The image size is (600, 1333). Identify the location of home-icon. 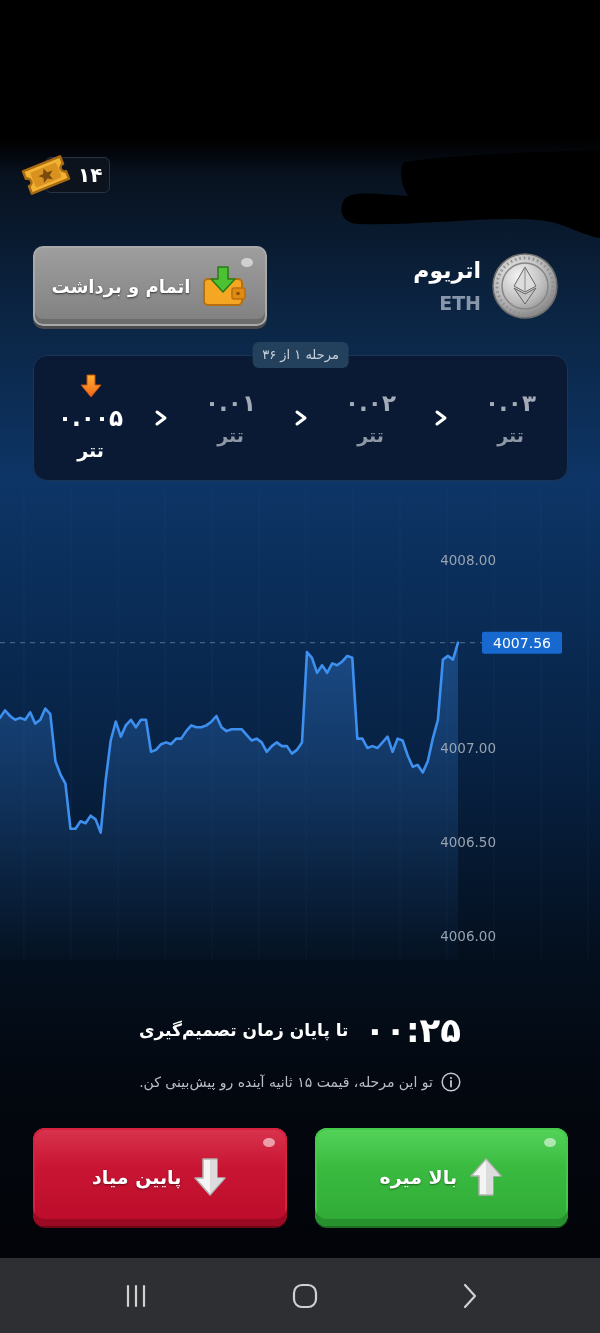
(305, 1295).